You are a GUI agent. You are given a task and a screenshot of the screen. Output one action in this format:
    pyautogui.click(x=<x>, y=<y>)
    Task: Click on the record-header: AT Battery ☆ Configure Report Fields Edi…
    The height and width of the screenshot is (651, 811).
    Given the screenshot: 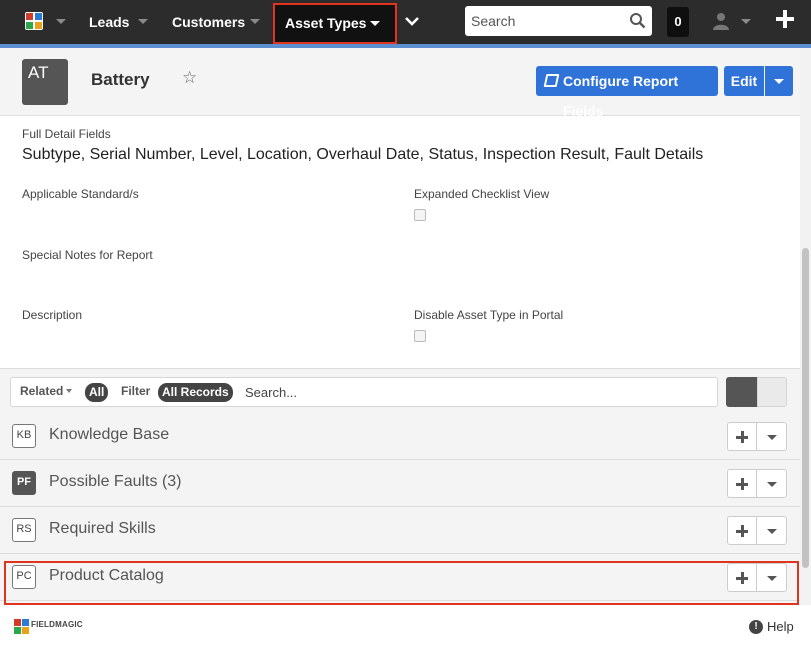 What is the action you would take?
    pyautogui.click(x=400, y=83)
    